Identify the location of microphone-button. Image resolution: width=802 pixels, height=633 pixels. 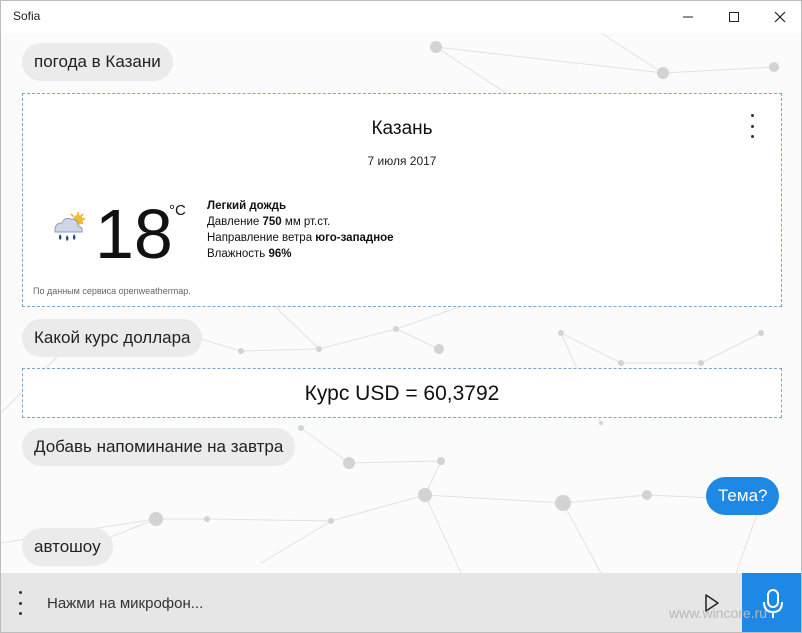
(771, 602).